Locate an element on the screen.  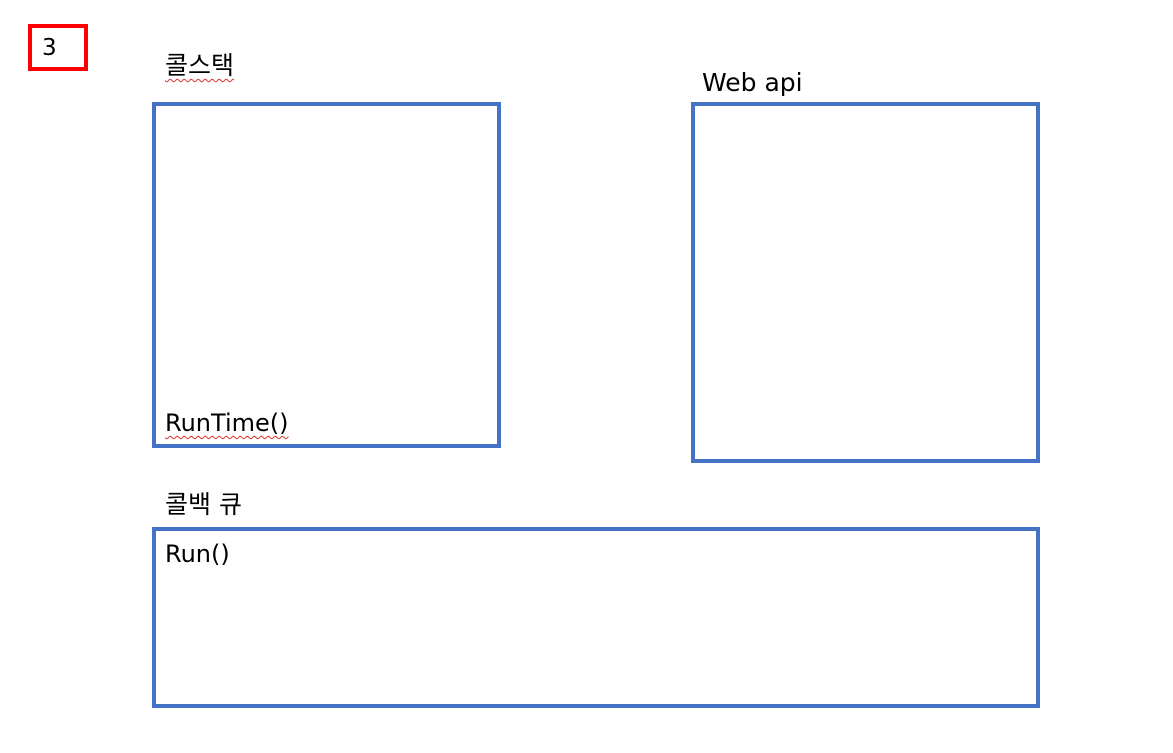
web-api-title: Web api is located at coordinates (752, 83).